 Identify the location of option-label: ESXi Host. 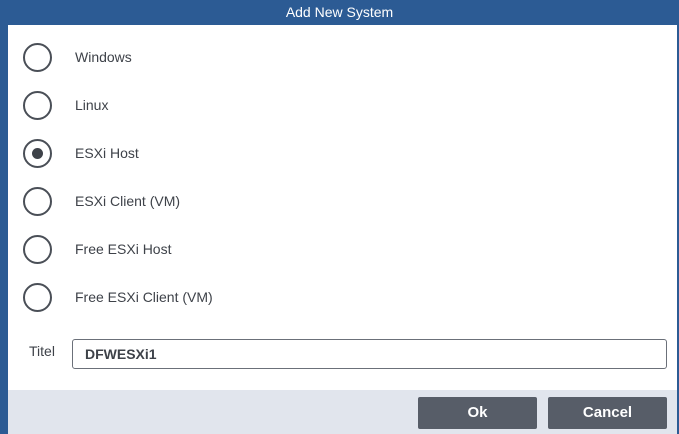
(107, 153).